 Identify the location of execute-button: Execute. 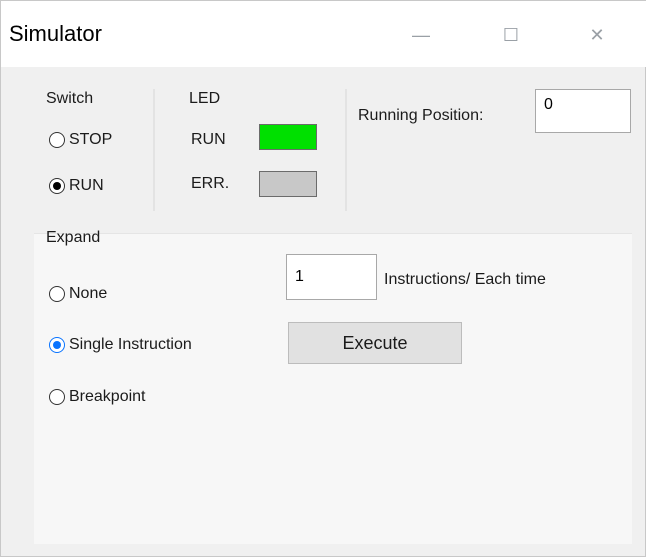
(375, 343).